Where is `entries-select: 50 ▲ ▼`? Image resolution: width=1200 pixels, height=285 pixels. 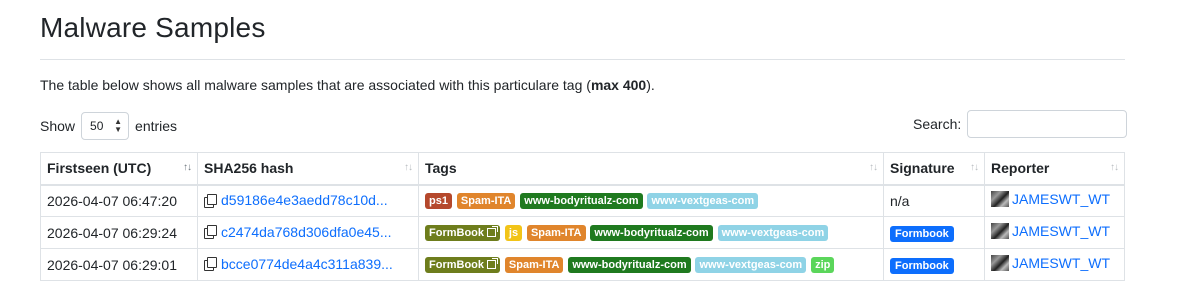
entries-select: 50 ▲ ▼ is located at coordinates (105, 126).